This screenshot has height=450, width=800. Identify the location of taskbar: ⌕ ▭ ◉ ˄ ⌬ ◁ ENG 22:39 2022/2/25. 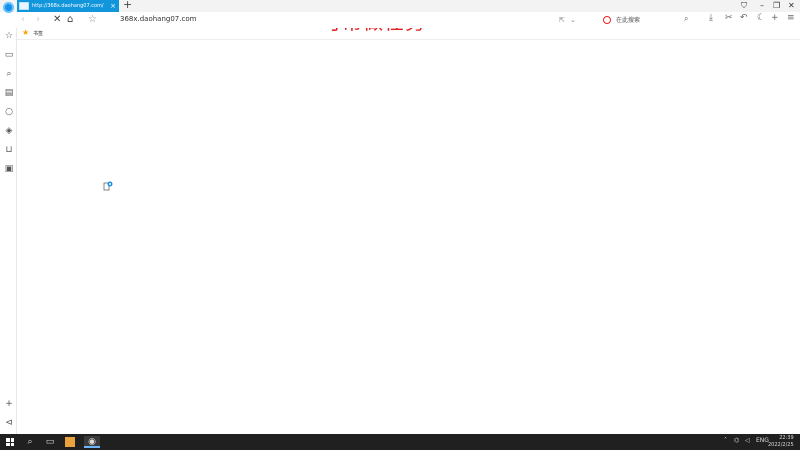
(400, 442).